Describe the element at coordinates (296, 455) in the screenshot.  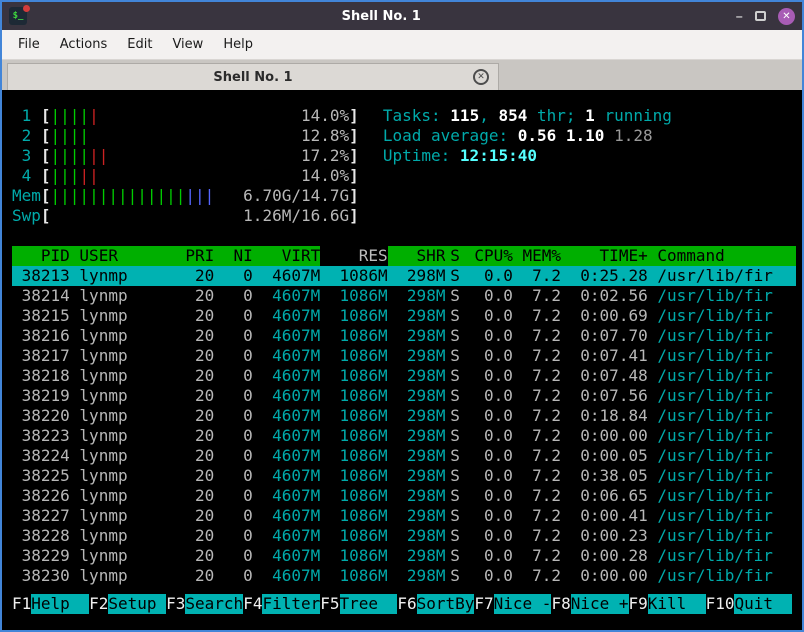
I see `cell-virt: 4607M` at that location.